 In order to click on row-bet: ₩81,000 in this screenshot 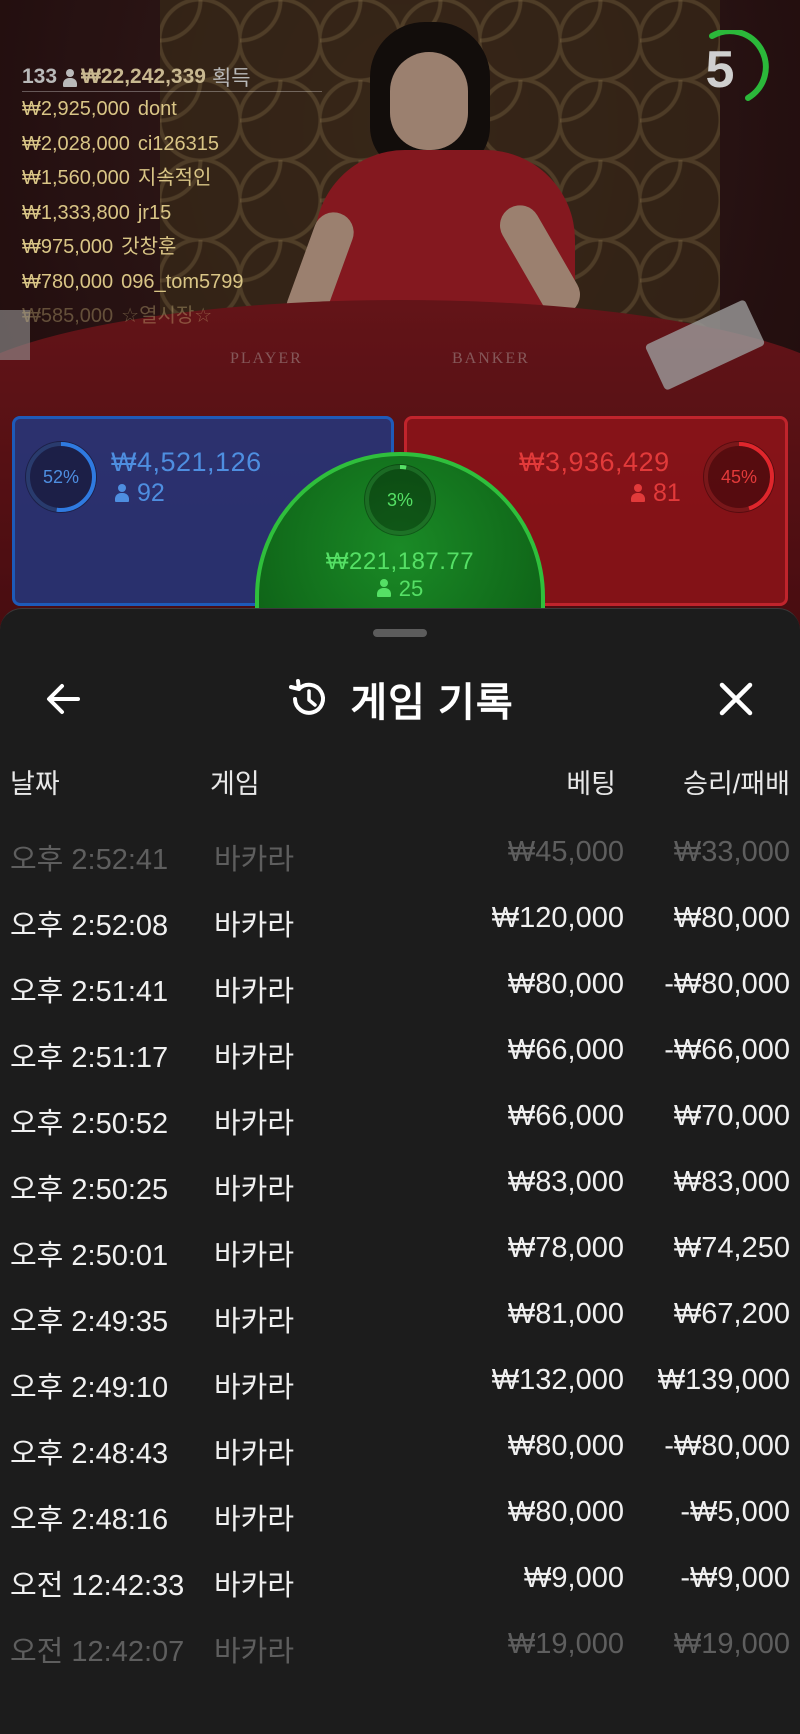, I will do `click(565, 1314)`.